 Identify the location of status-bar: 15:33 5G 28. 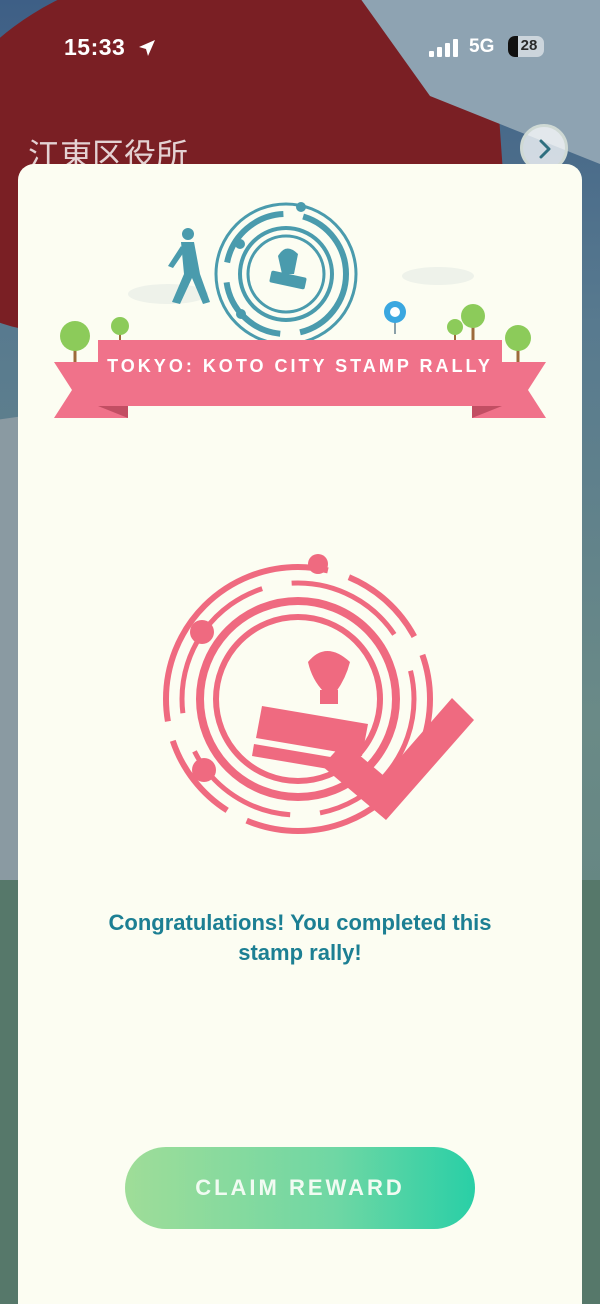
(300, 48).